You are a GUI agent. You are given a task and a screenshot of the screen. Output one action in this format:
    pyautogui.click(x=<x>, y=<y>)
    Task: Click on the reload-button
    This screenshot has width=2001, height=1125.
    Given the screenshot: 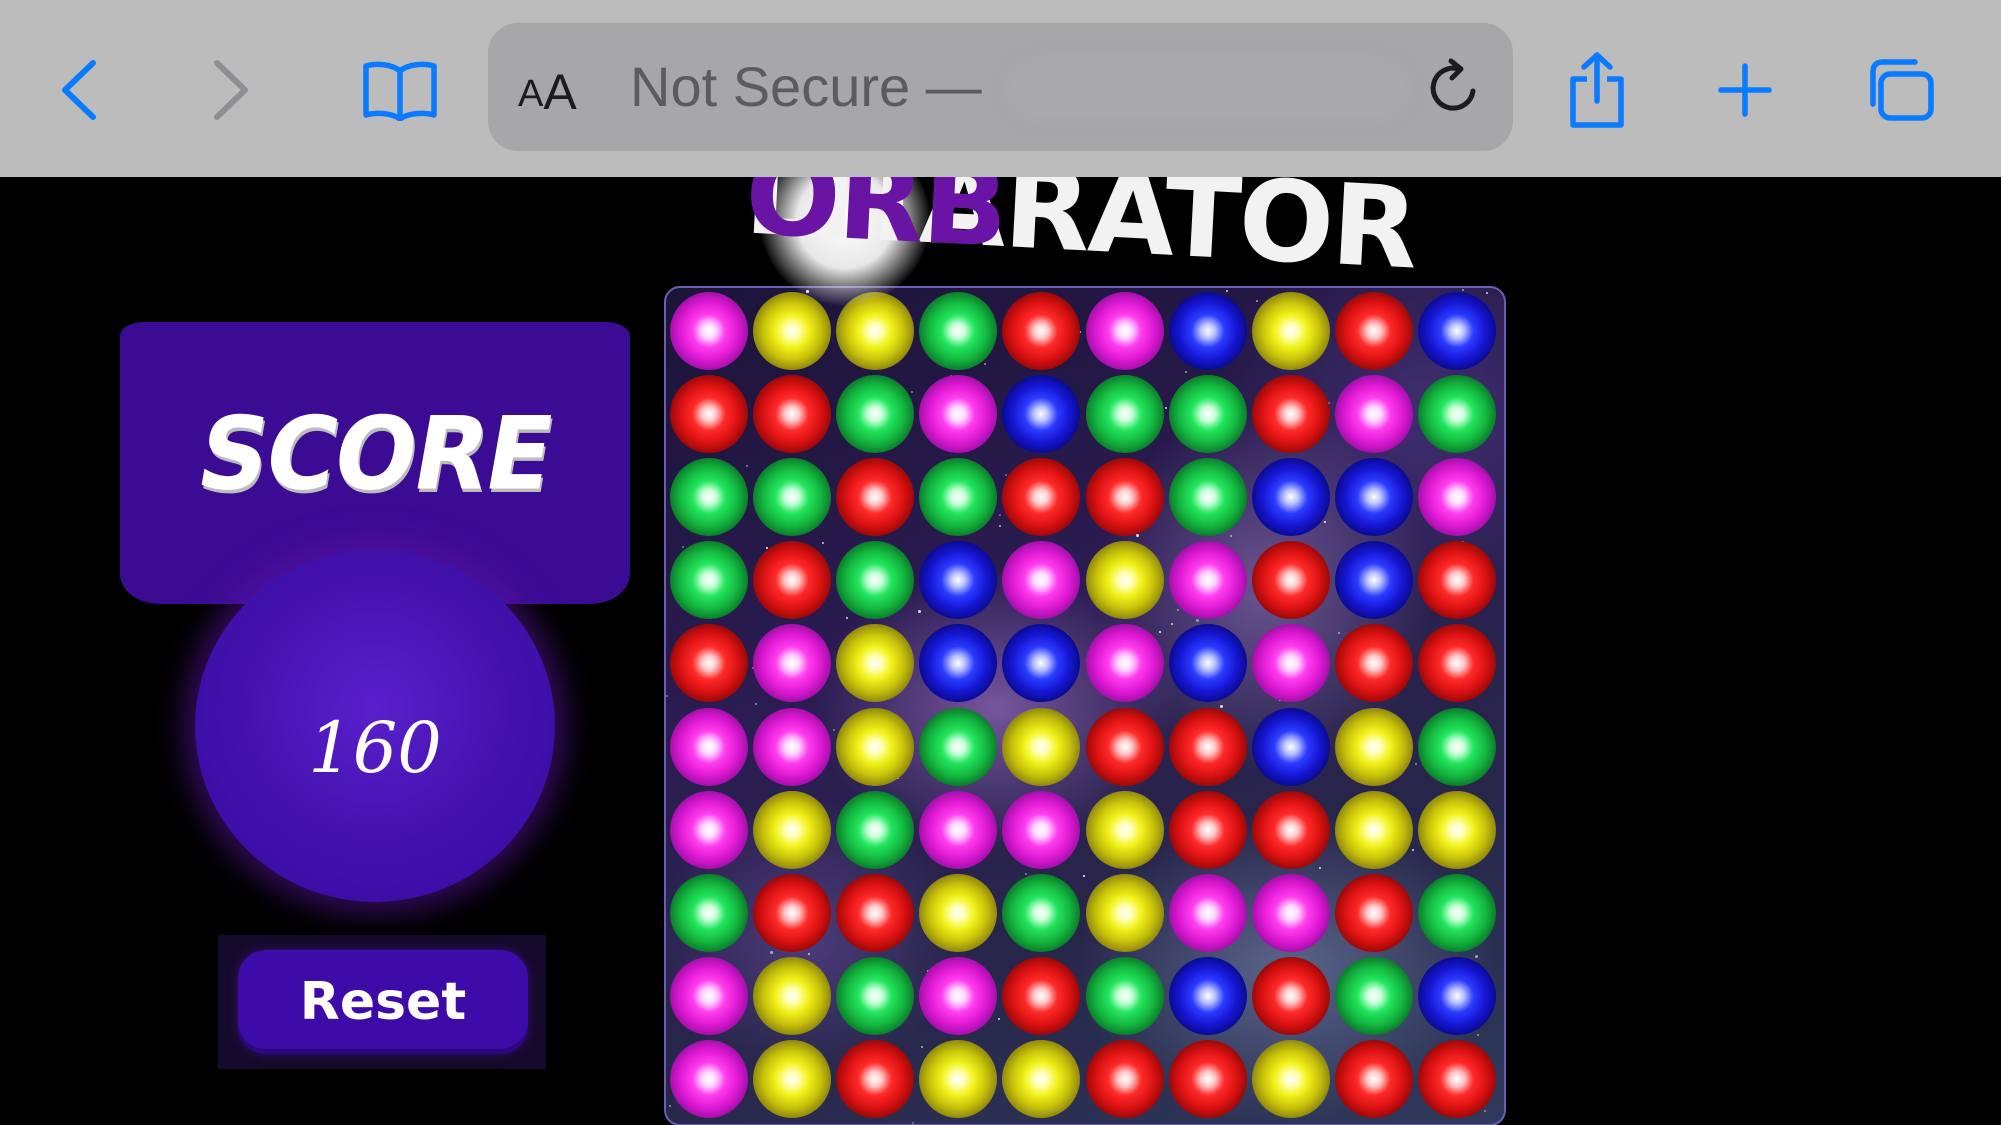 What is the action you would take?
    pyautogui.click(x=1455, y=87)
    